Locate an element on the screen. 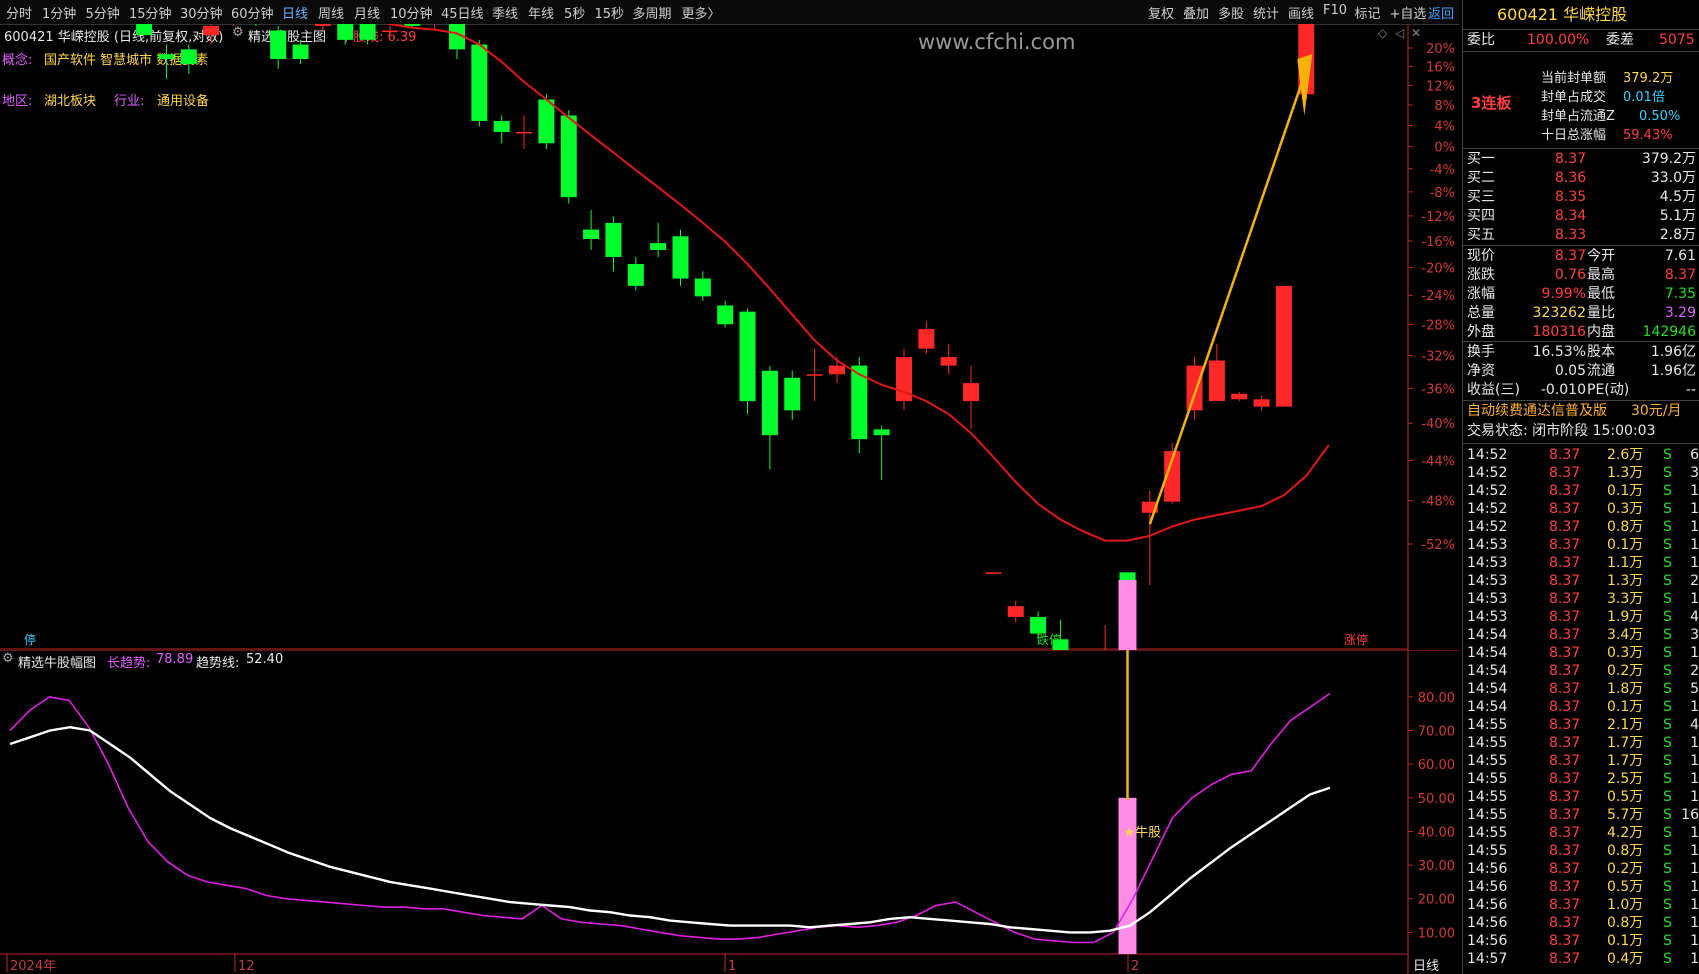  period-tab: 季线 is located at coordinates (505, 12).